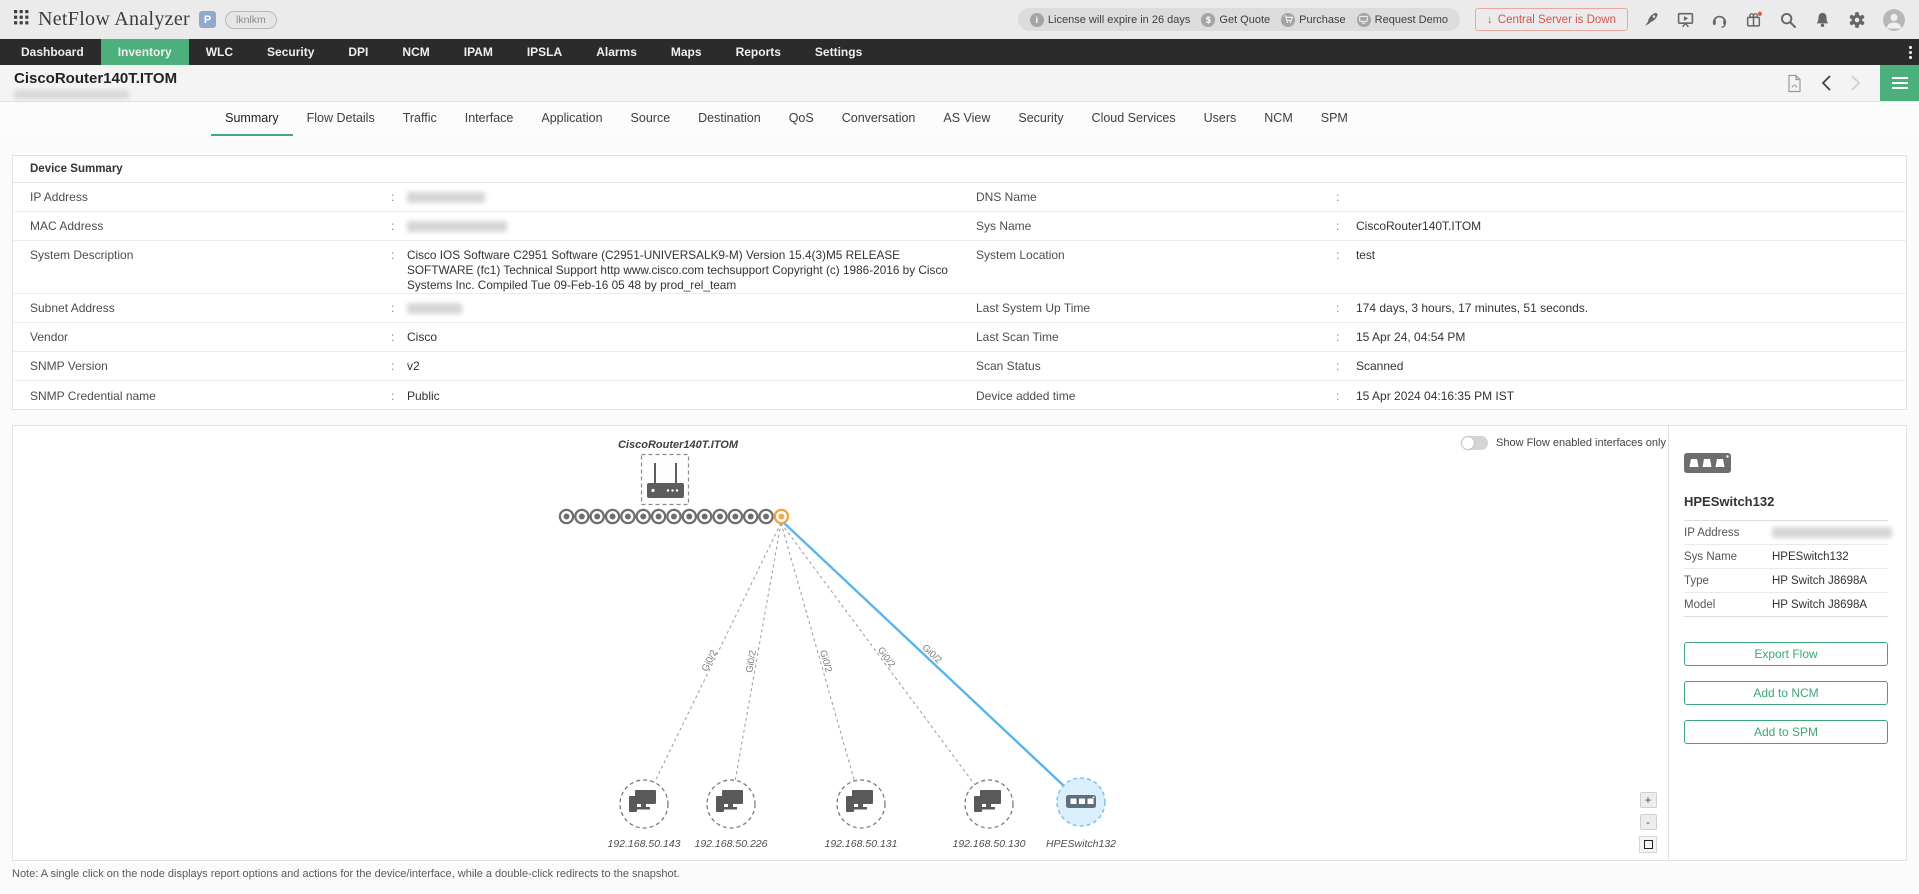  What do you see at coordinates (21, 19) in the screenshot?
I see `app-grid-icon` at bounding box center [21, 19].